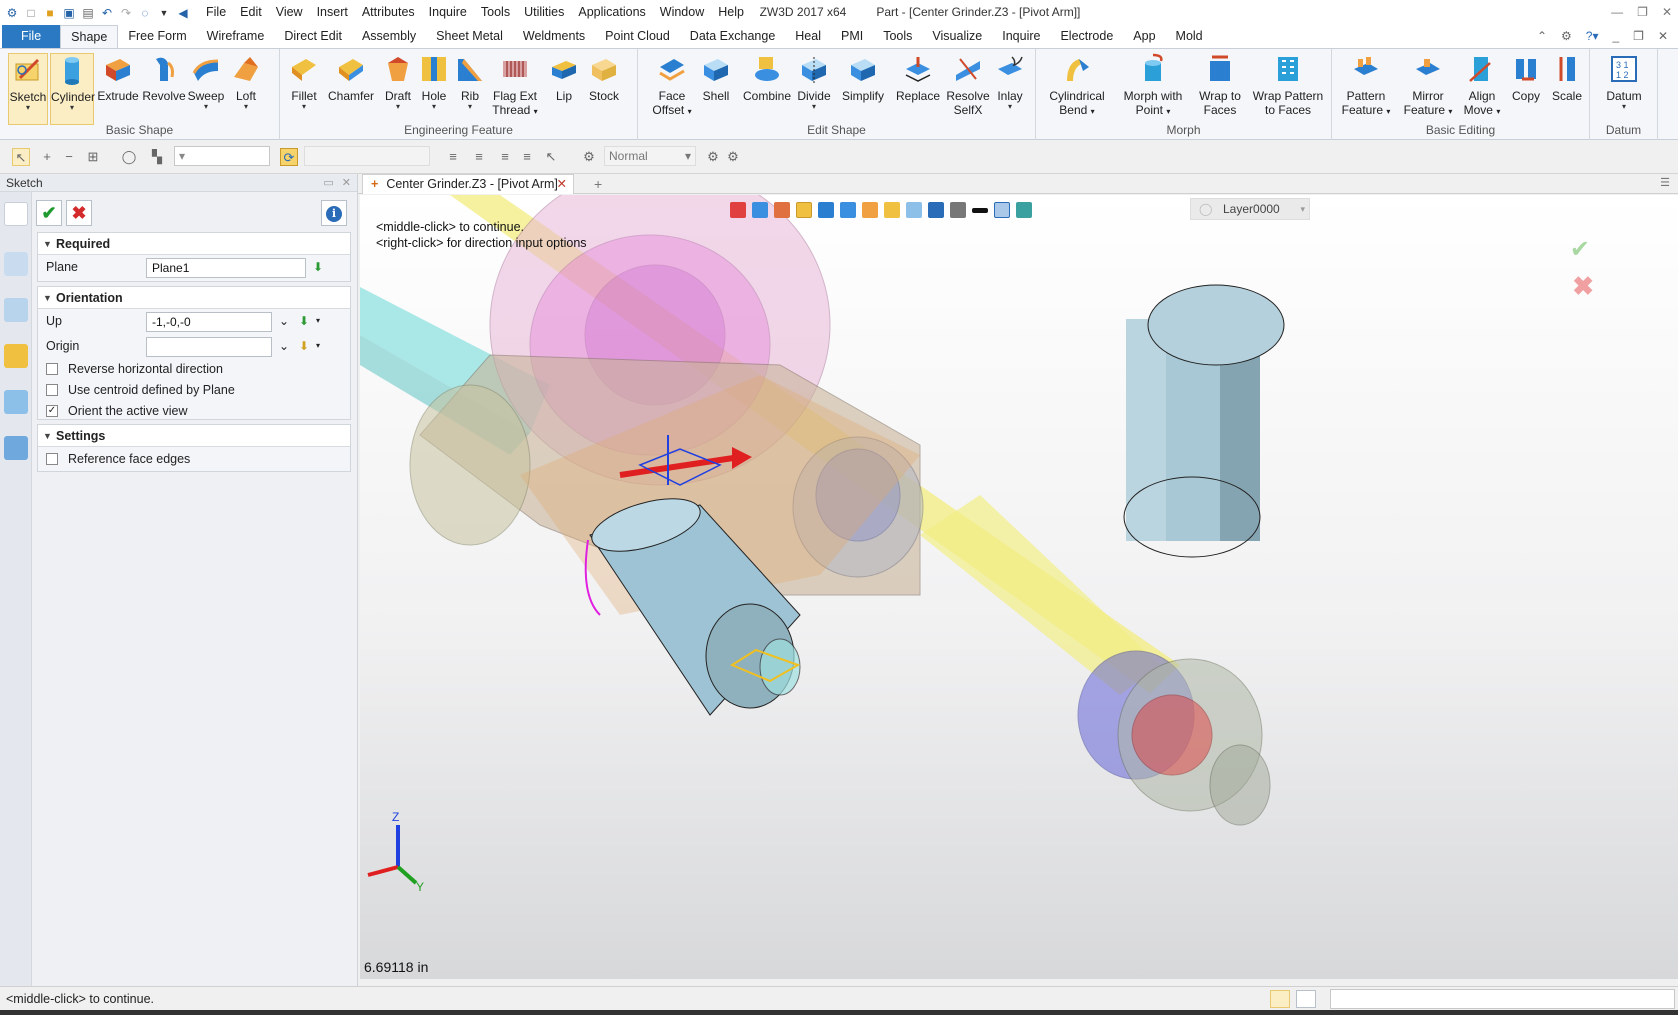 The width and height of the screenshot is (1678, 1015). What do you see at coordinates (89, 36) in the screenshot?
I see `tab-shape: Shape` at bounding box center [89, 36].